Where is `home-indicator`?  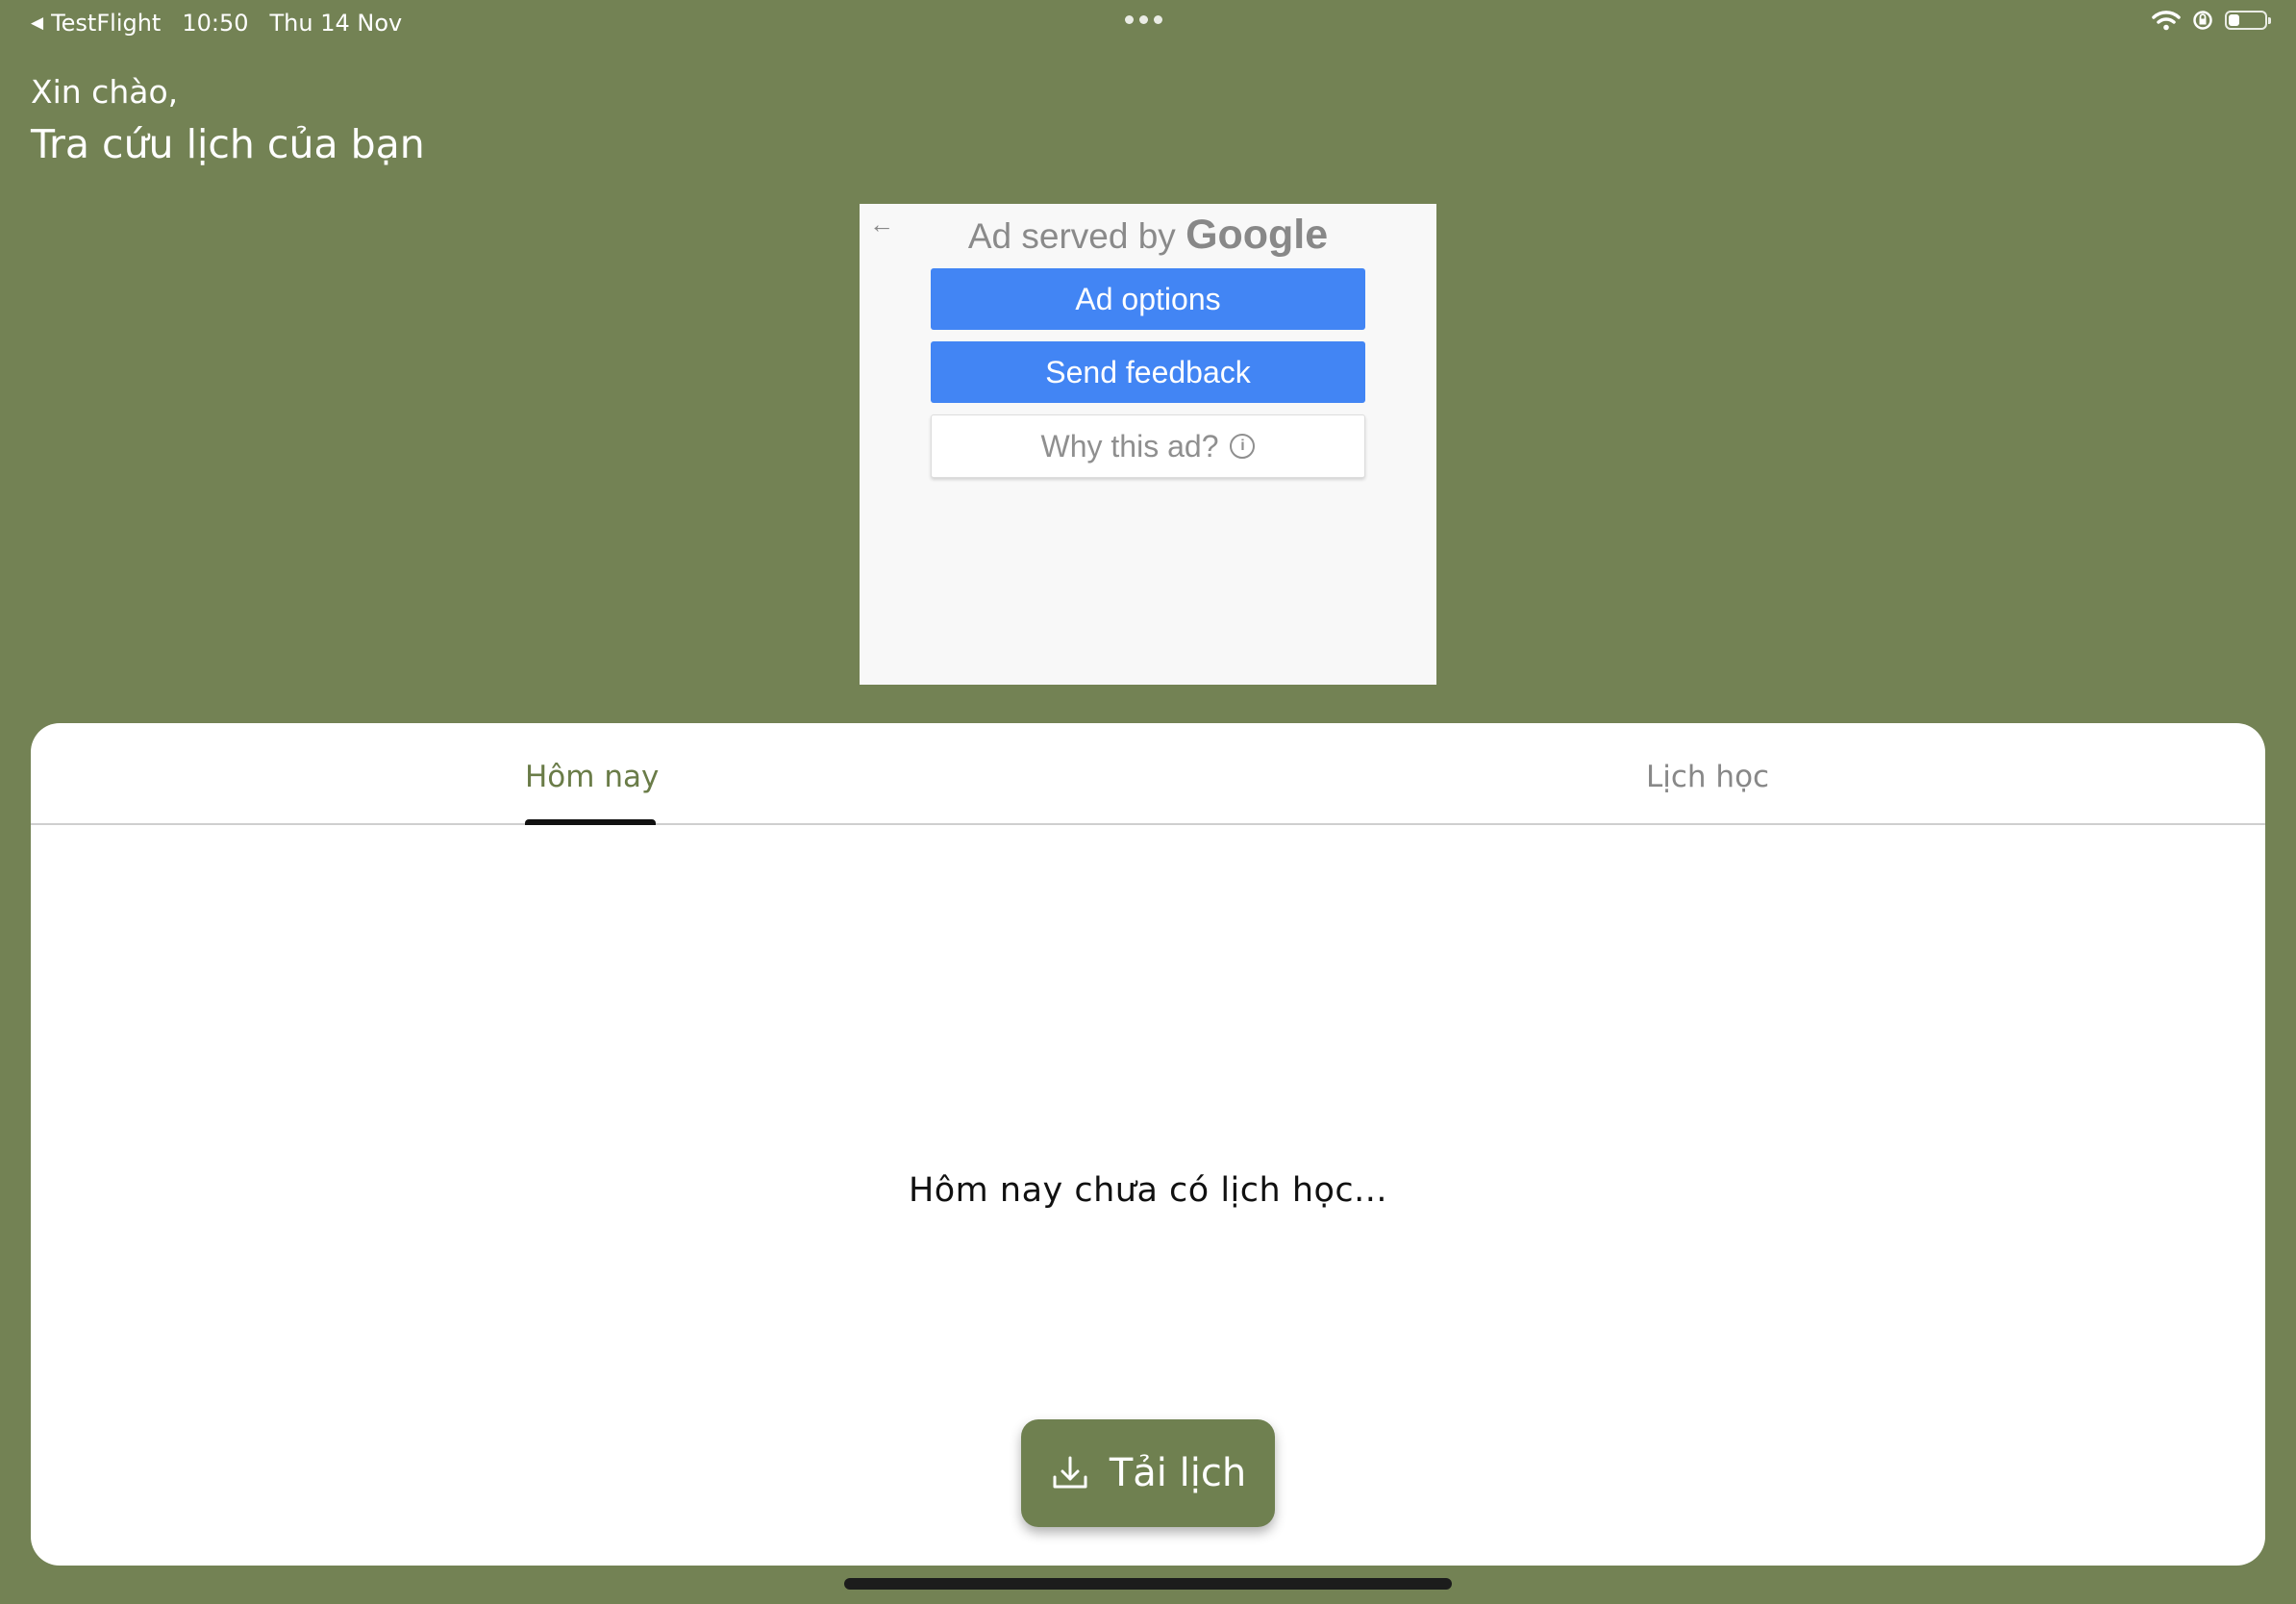
home-indicator is located at coordinates (1148, 1584).